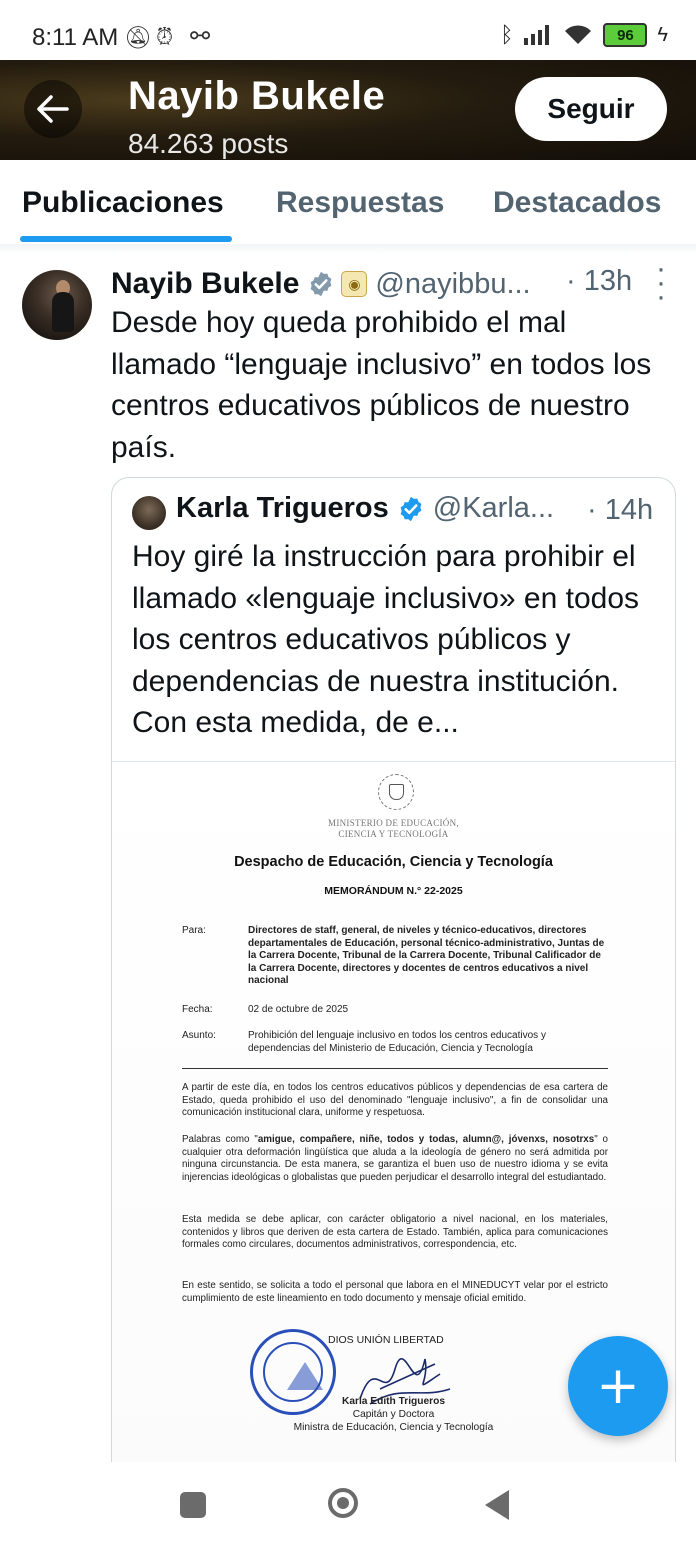 This screenshot has width=696, height=1547. I want to click on charging-icon: ϟ, so click(662, 34).